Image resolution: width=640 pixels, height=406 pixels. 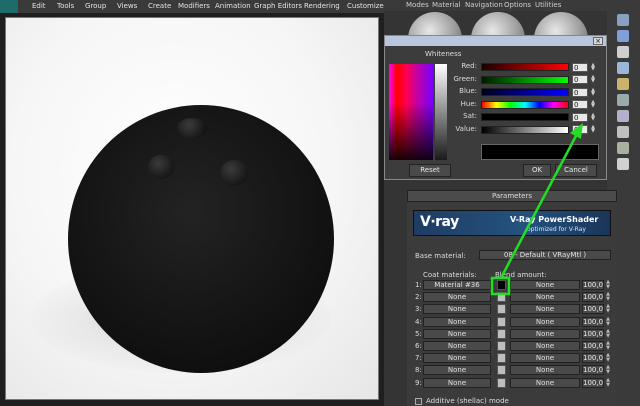 What do you see at coordinates (495, 41) in the screenshot?
I see `dialog-title-bar` at bounding box center [495, 41].